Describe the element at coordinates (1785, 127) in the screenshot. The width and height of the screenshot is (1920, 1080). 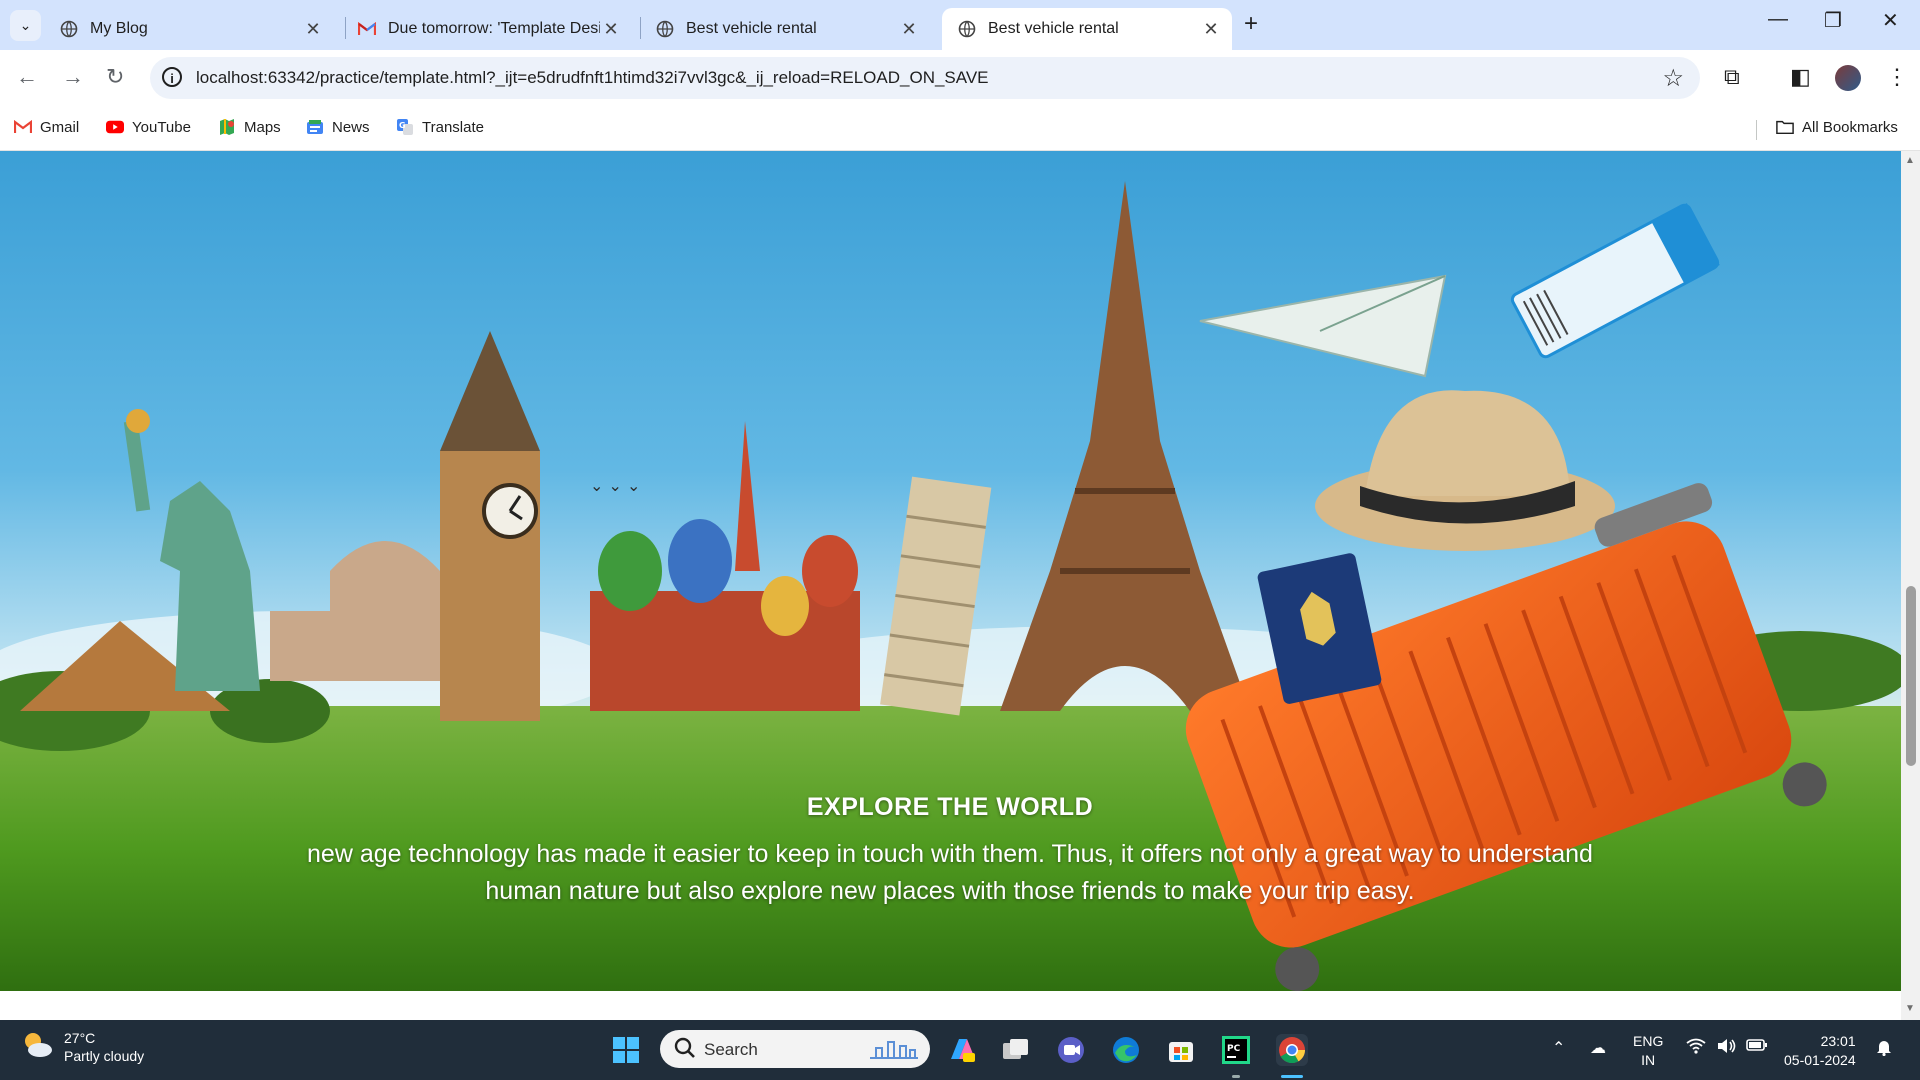
I see `folder-icon` at that location.